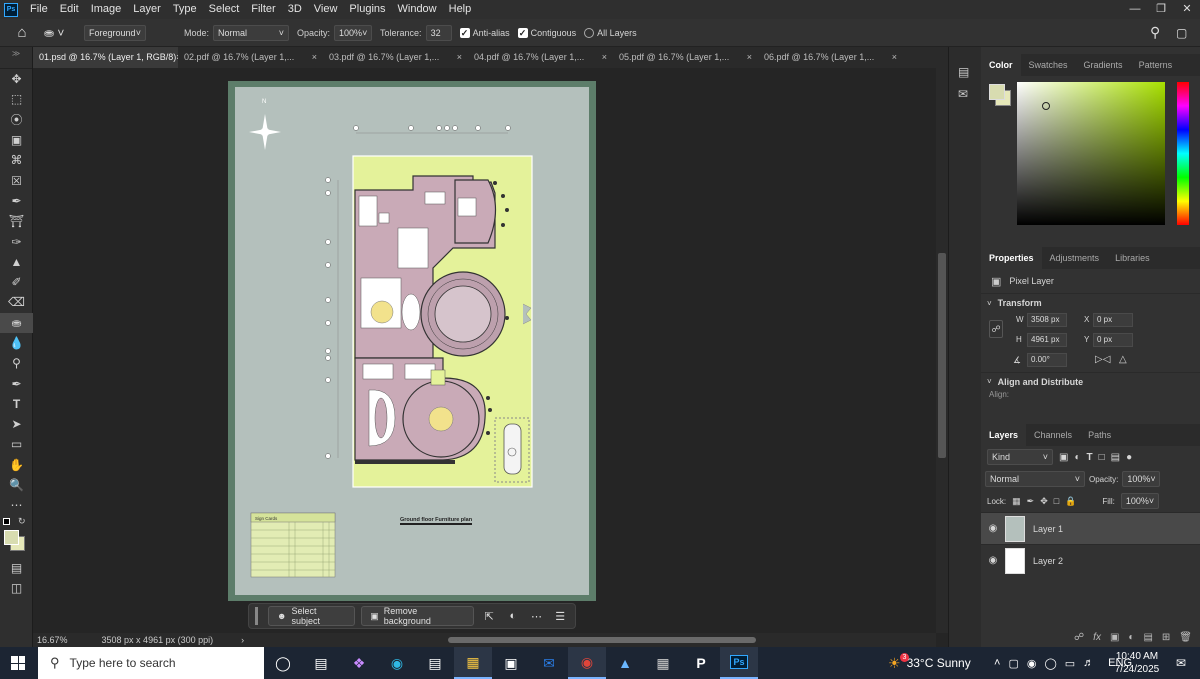  What do you see at coordinates (589, 32) in the screenshot?
I see `all-layers-checkbox` at bounding box center [589, 32].